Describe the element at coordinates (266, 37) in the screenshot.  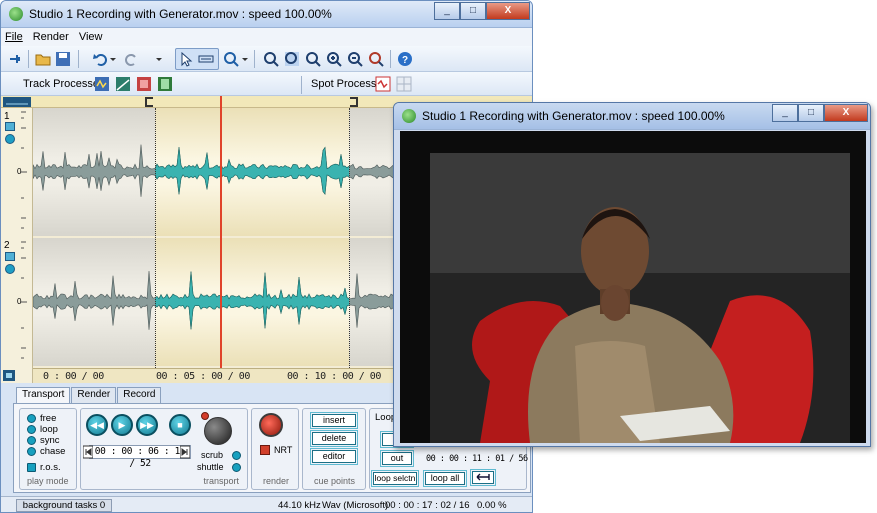
I see `menu-bar: File Render View` at that location.